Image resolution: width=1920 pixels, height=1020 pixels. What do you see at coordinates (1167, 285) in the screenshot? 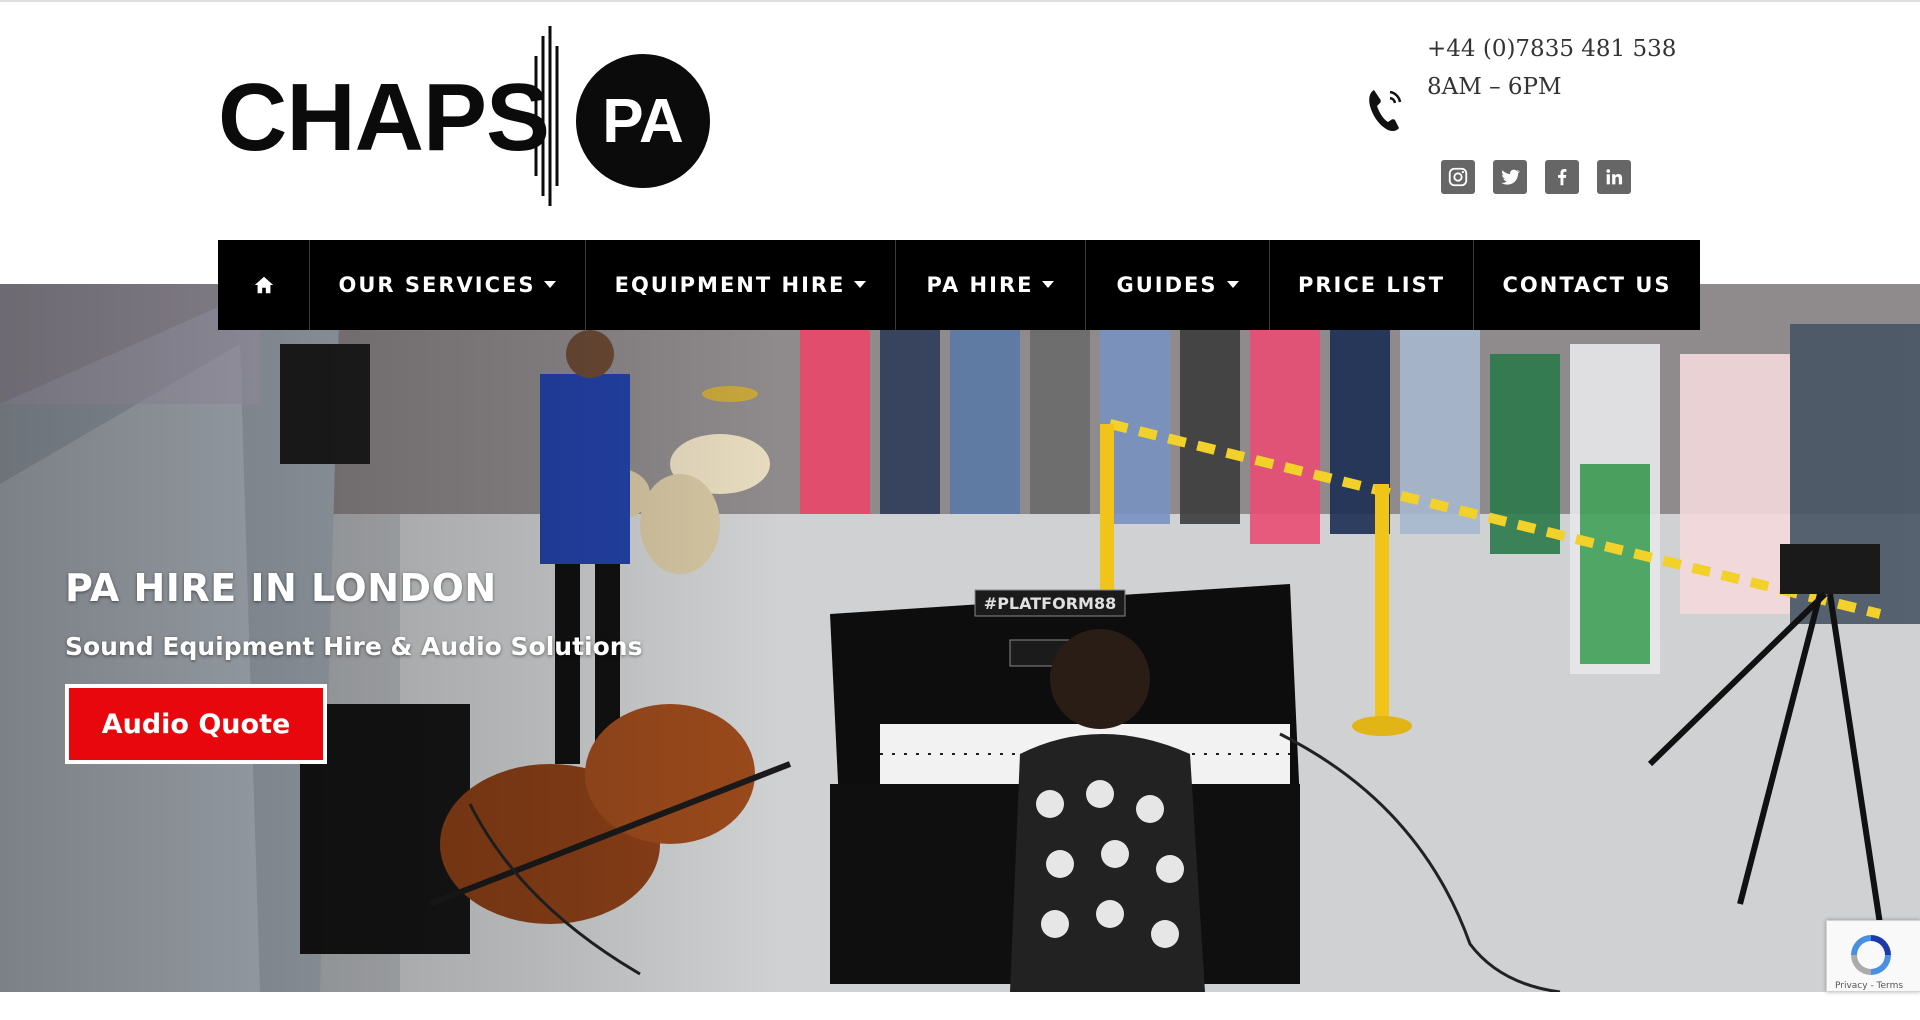
I see `nav-guides-label: GUIDES` at bounding box center [1167, 285].